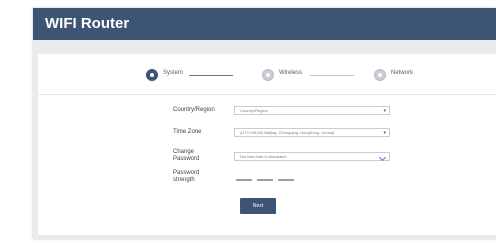 The height and width of the screenshot is (243, 496). What do you see at coordinates (312, 110) in the screenshot?
I see `country-select: Country/Region ▾` at bounding box center [312, 110].